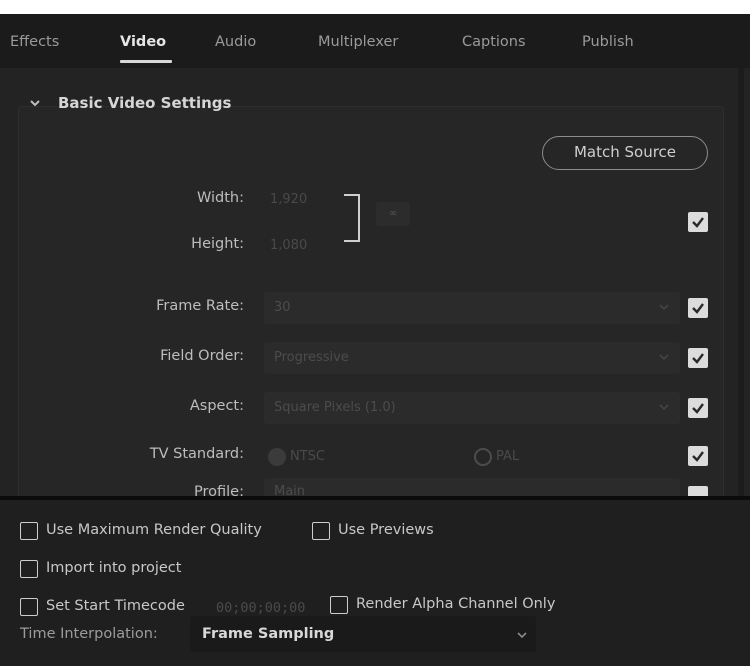  What do you see at coordinates (472, 358) in the screenshot?
I see `field-order-select: Progressive` at bounding box center [472, 358].